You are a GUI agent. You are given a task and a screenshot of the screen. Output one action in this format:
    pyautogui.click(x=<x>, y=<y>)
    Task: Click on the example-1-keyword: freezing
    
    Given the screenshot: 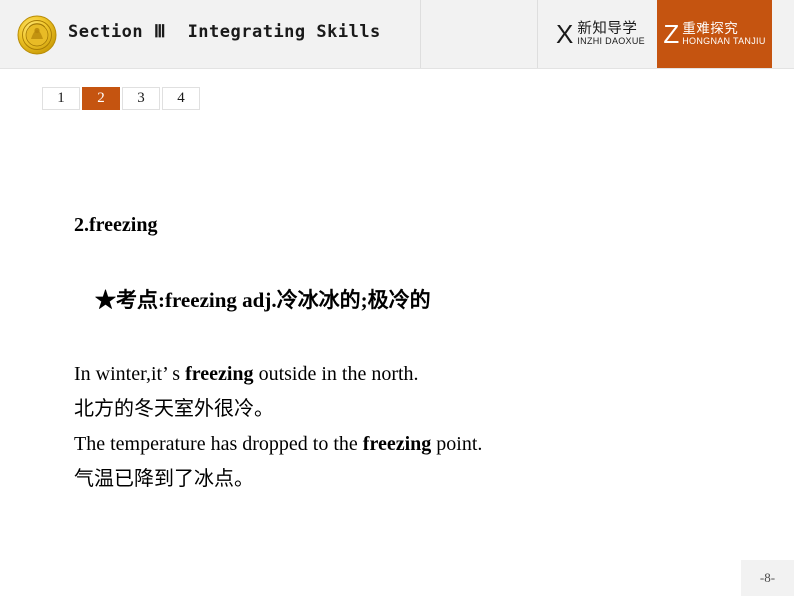 What is the action you would take?
    pyautogui.click(x=219, y=374)
    